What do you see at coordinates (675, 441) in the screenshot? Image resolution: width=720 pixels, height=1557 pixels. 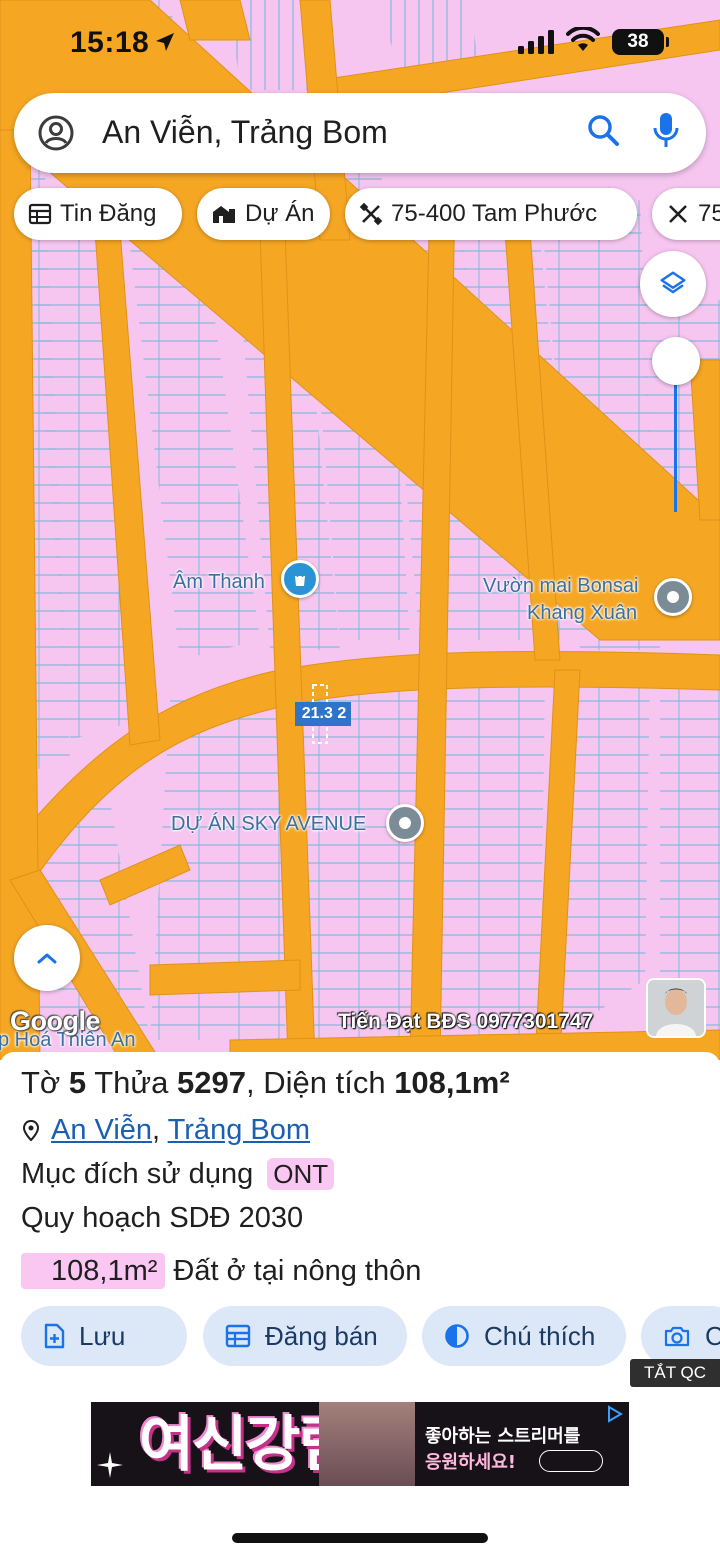 I see `opacity-slider-track` at bounding box center [675, 441].